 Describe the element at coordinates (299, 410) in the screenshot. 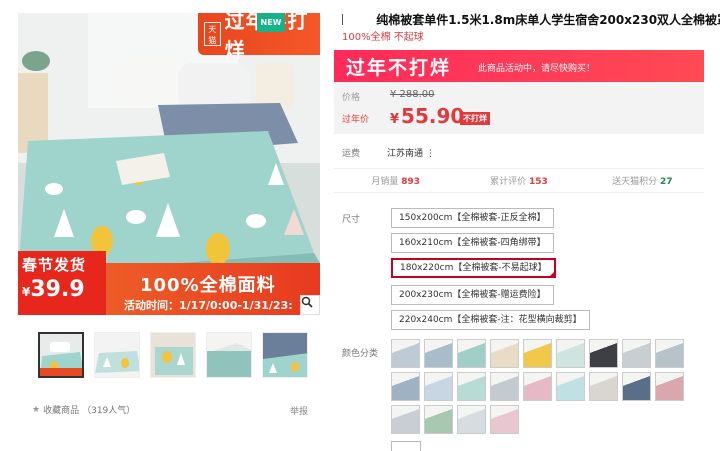

I see `report-link: 举报` at that location.